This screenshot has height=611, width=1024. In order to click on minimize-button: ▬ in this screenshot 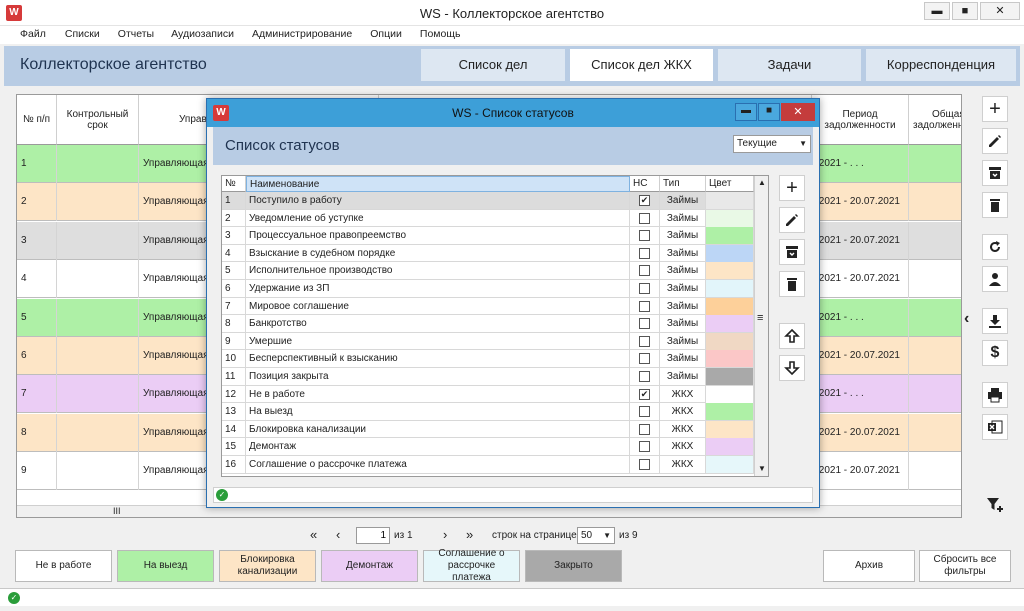, I will do `click(937, 11)`.